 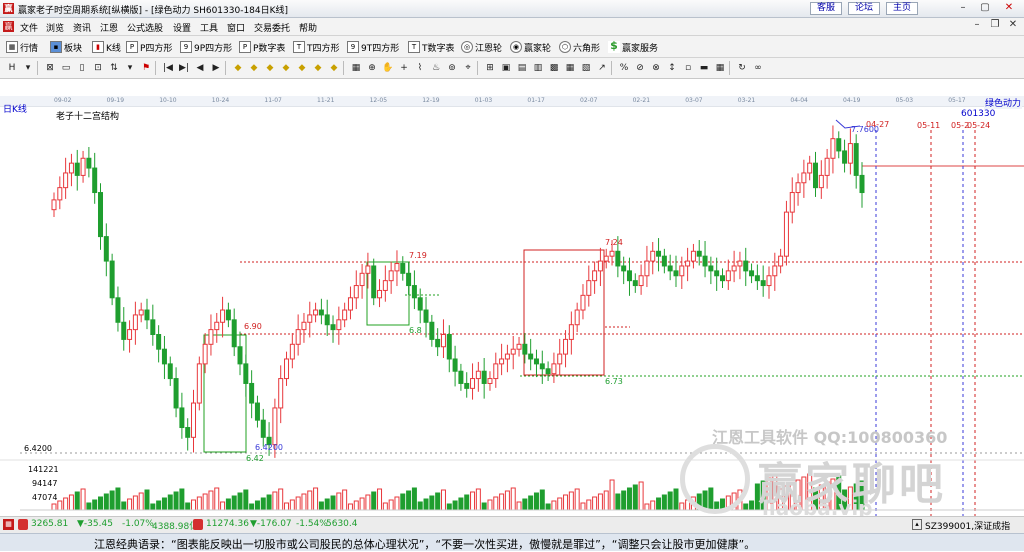 I want to click on box5-icon: ▦, so click(x=570, y=68).